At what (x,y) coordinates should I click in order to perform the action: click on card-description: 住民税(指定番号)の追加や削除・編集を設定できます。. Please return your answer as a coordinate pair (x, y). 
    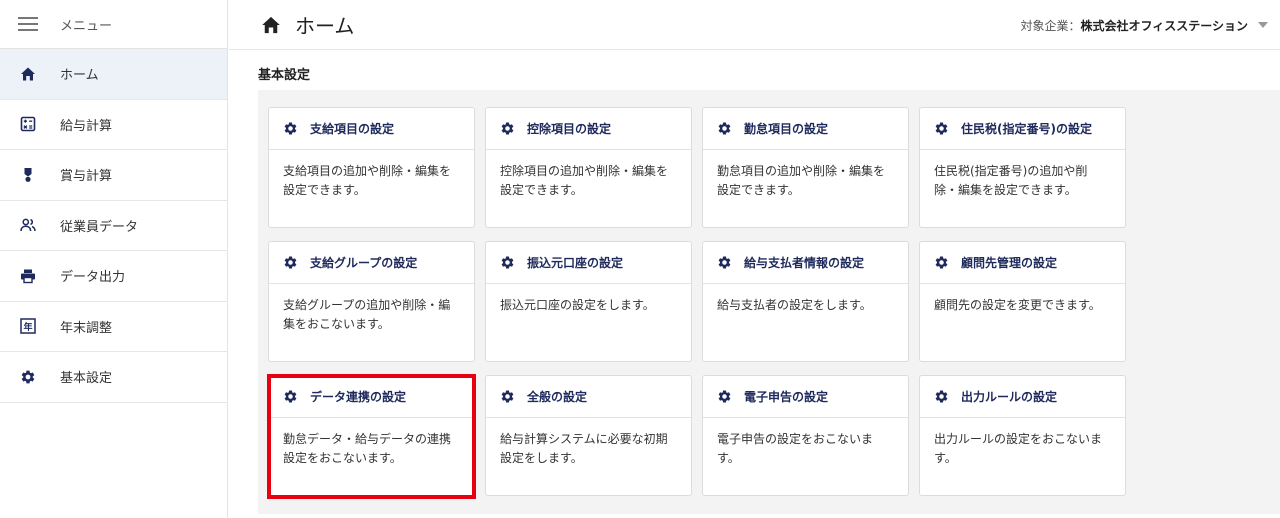
    Looking at the image, I should click on (1011, 180).